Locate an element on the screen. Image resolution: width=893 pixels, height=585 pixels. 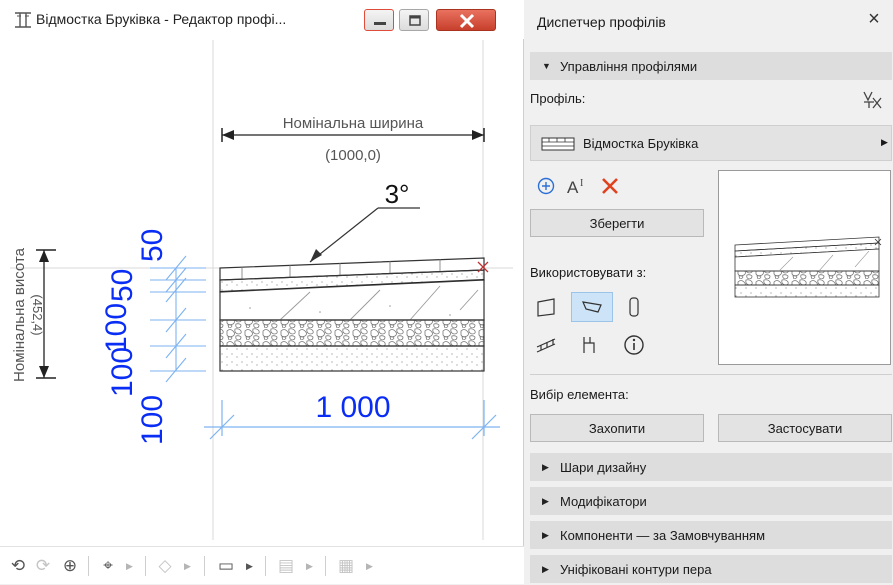
zoom-dropdown-arrow: ▶ is located at coordinates (129, 566).